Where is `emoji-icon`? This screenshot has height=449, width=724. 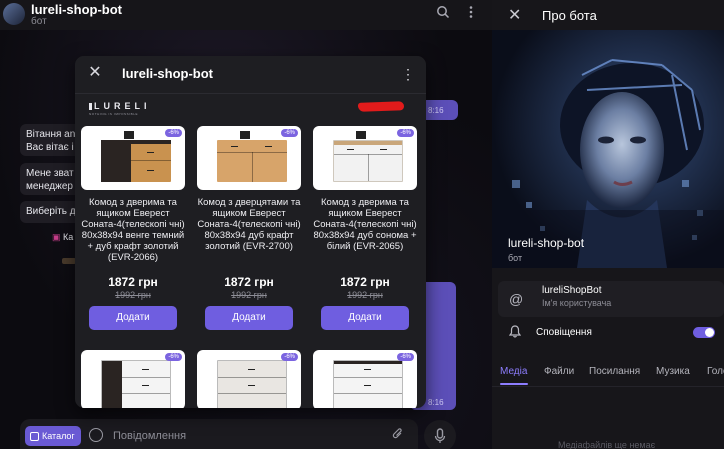 emoji-icon is located at coordinates (96, 435).